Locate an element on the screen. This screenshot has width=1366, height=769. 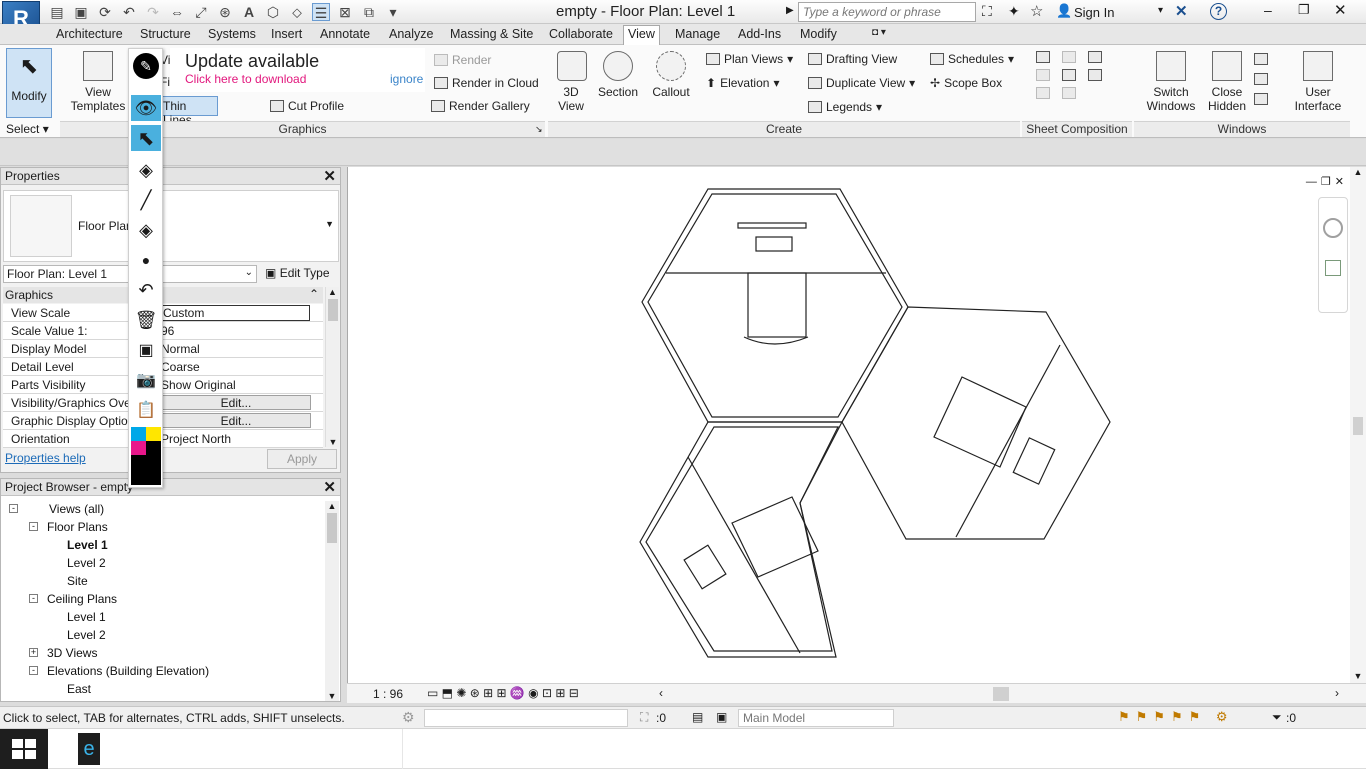
section-icon: ⬦ is located at coordinates (297, 12).